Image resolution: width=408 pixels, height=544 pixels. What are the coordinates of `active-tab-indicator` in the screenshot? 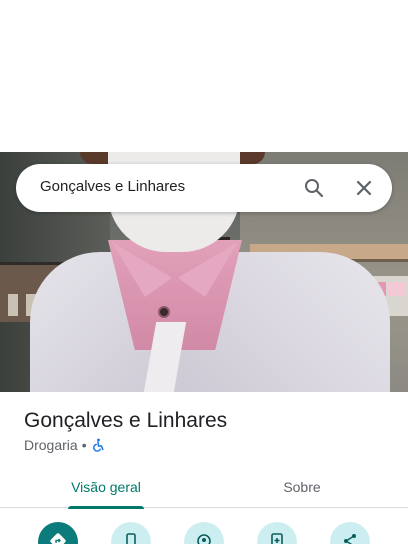 It's located at (106, 507).